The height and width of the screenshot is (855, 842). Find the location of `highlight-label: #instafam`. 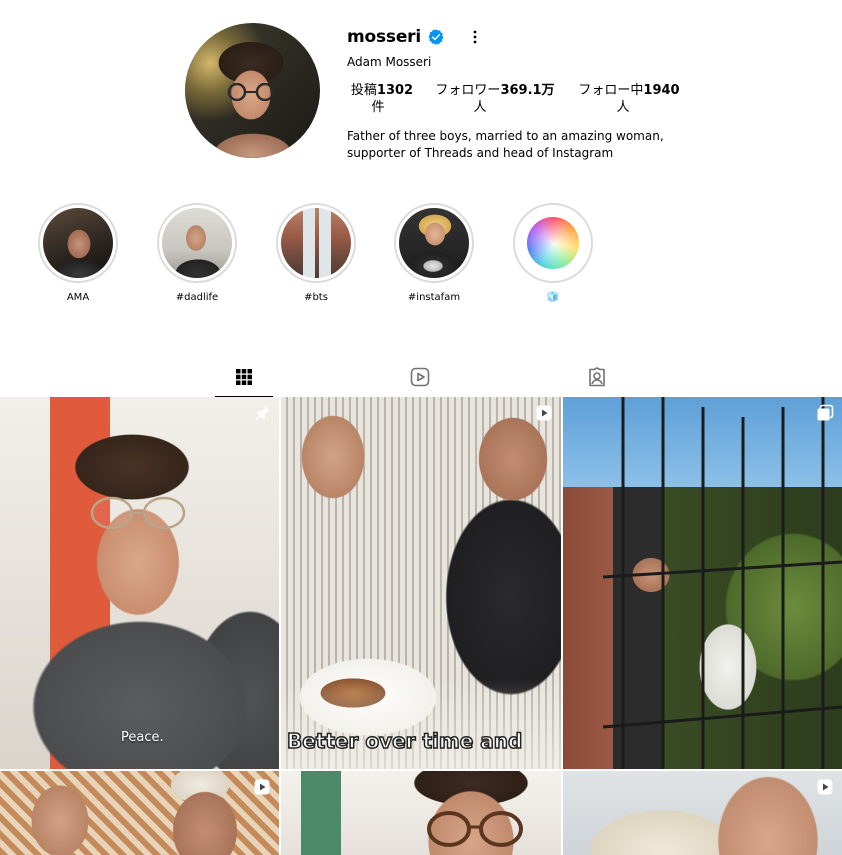

highlight-label: #instafam is located at coordinates (434, 297).